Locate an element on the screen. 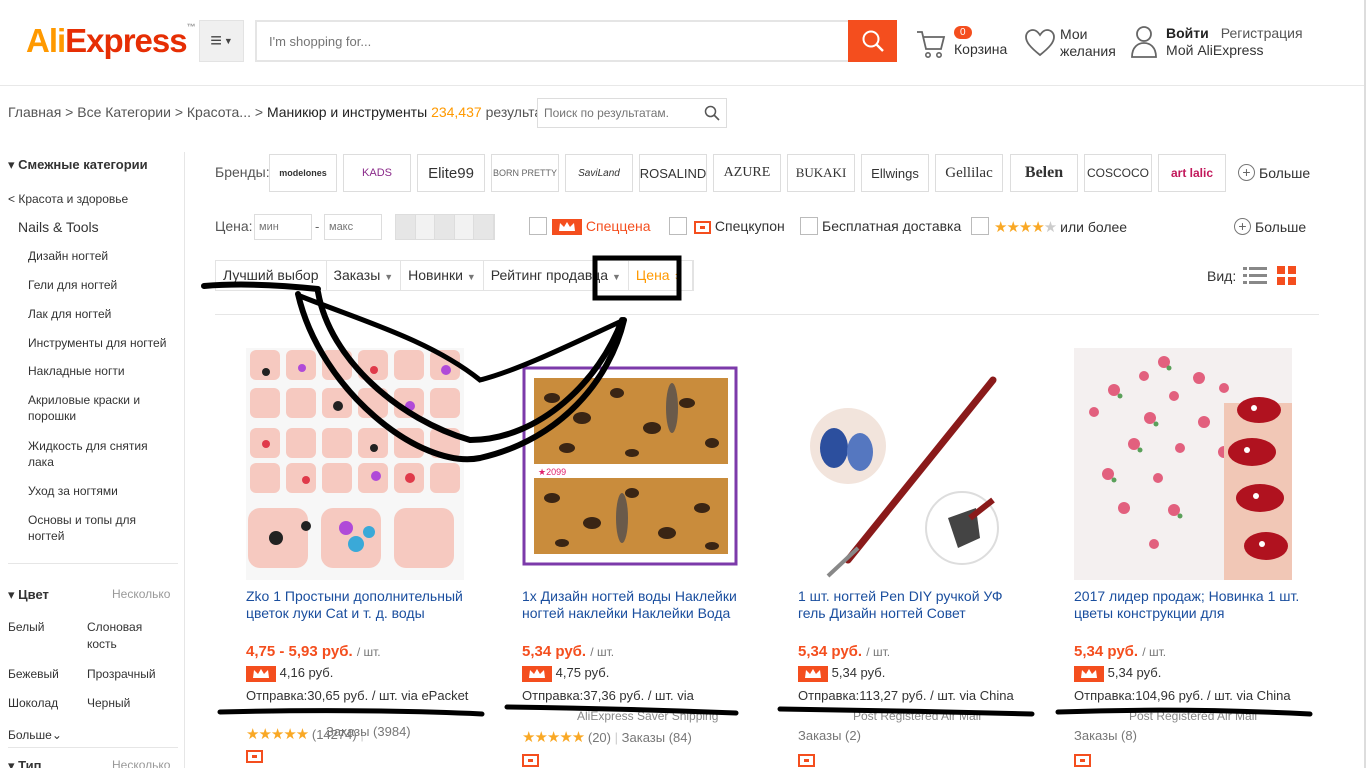  parent-category-link: < Красота и здоровье is located at coordinates (68, 199).